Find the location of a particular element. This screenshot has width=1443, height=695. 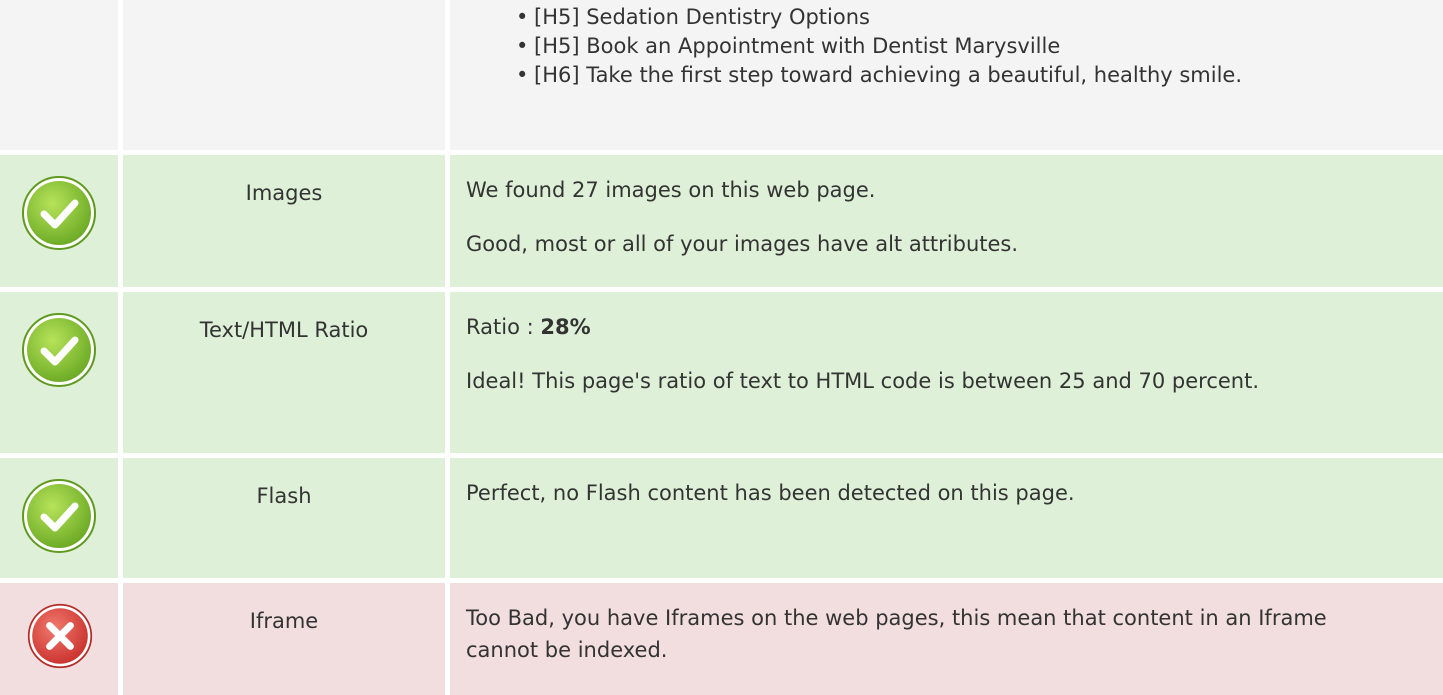

check-name: Text/HTML Ratio is located at coordinates (284, 330).